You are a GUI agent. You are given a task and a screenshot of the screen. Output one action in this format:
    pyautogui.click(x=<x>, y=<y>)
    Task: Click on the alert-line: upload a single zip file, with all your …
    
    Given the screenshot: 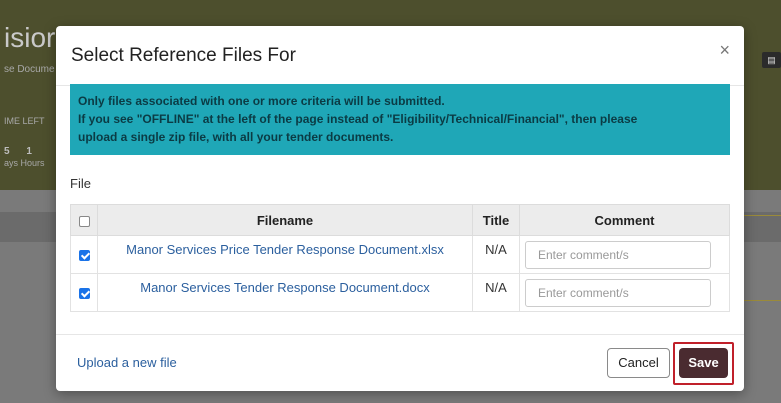 What is the action you would take?
    pyautogui.click(x=236, y=137)
    